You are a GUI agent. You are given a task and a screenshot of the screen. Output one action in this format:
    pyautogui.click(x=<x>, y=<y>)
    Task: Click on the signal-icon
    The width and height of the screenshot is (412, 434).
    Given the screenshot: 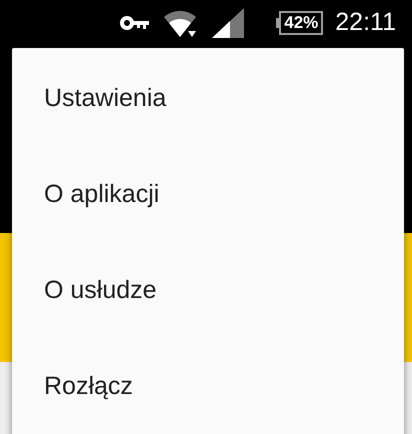 What is the action you would take?
    pyautogui.click(x=228, y=23)
    